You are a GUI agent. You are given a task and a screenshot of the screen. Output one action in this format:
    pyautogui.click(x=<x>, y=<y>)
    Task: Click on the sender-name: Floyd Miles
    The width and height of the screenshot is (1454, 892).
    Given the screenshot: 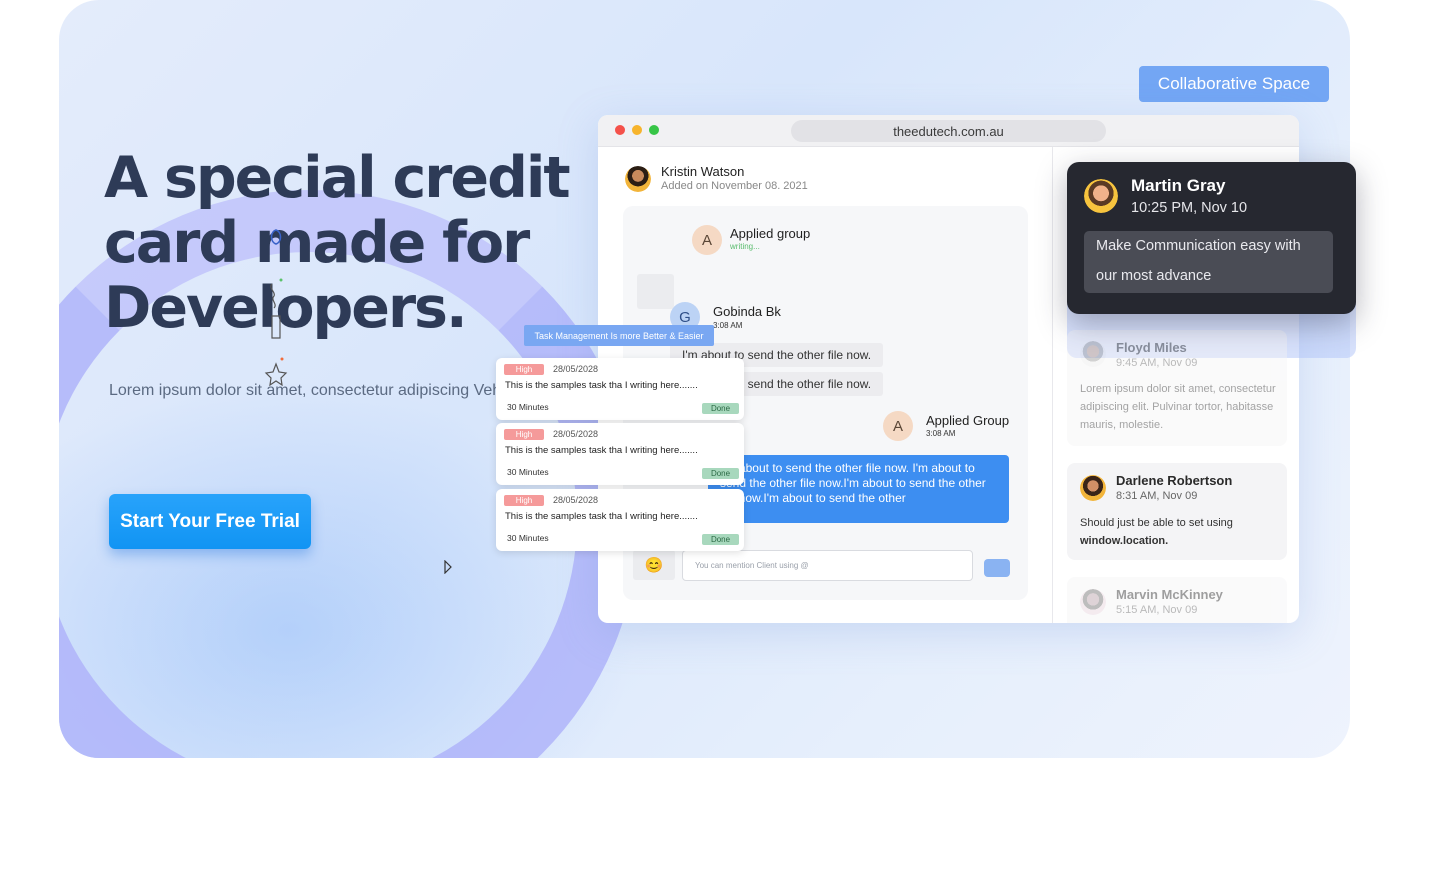 What is the action you would take?
    pyautogui.click(x=1151, y=347)
    